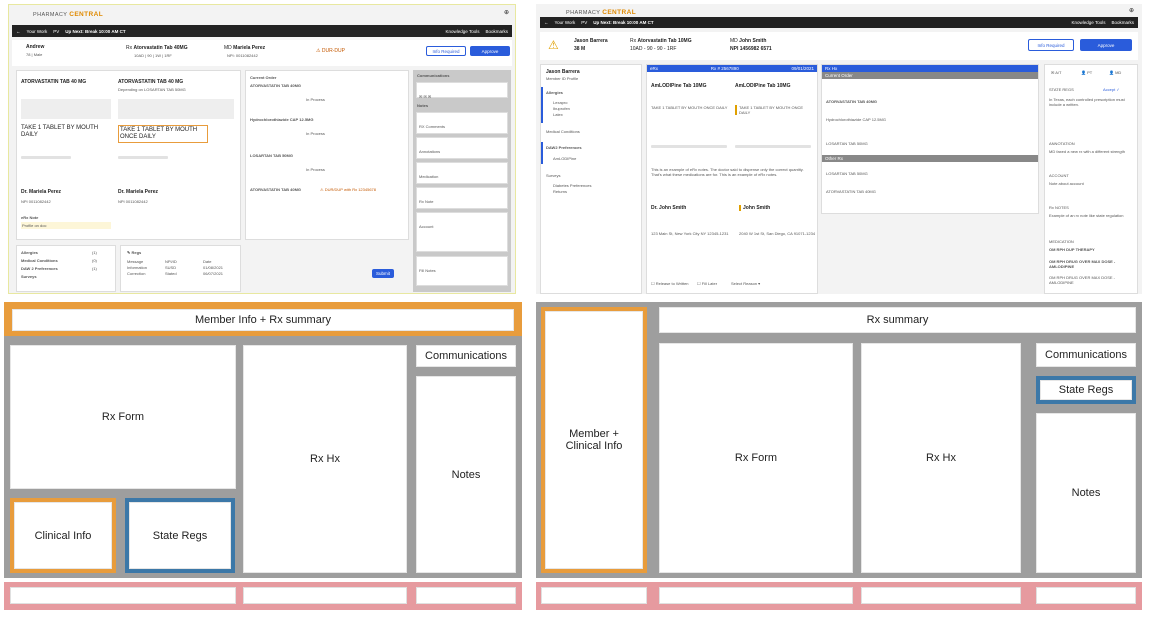  I want to click on release-checkbox: ☐ Release to Written, so click(670, 283).